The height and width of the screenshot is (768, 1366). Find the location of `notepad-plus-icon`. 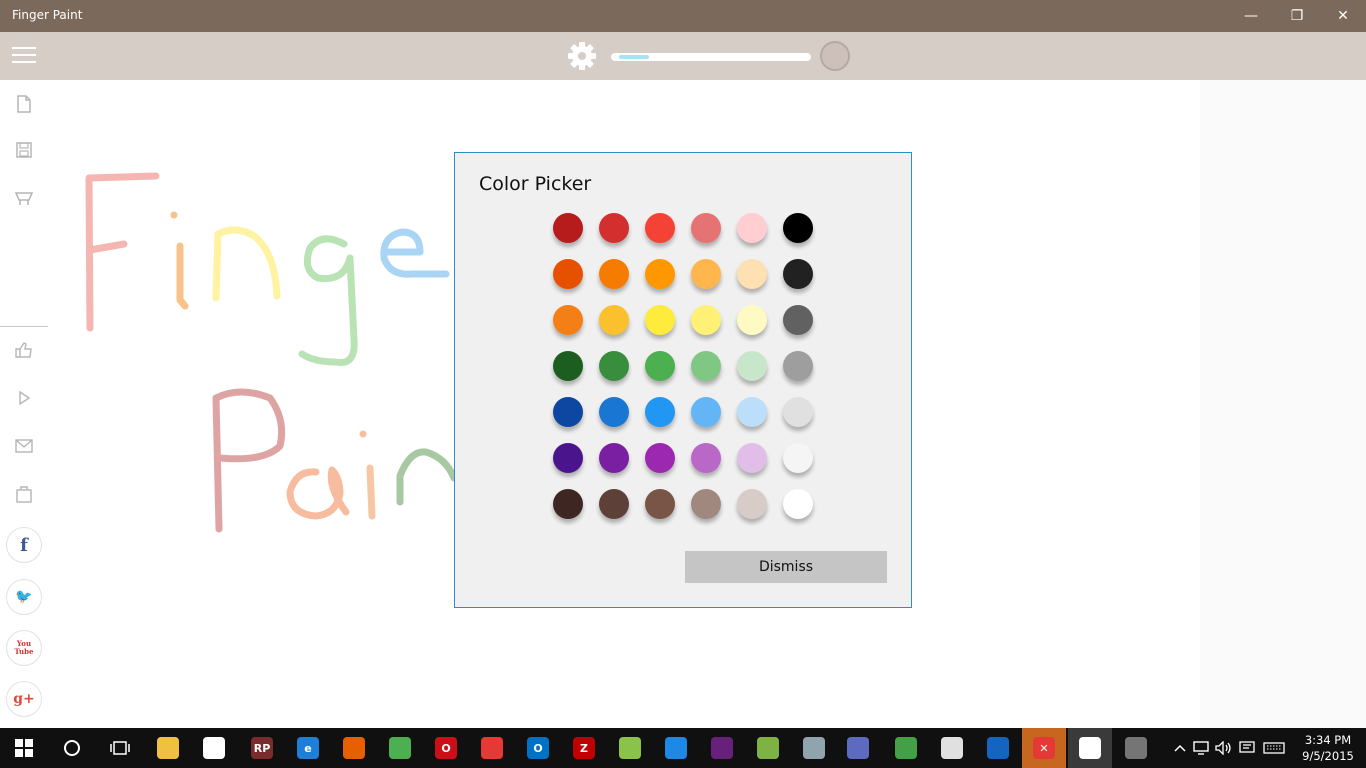

notepad-plus-icon is located at coordinates (630, 748).